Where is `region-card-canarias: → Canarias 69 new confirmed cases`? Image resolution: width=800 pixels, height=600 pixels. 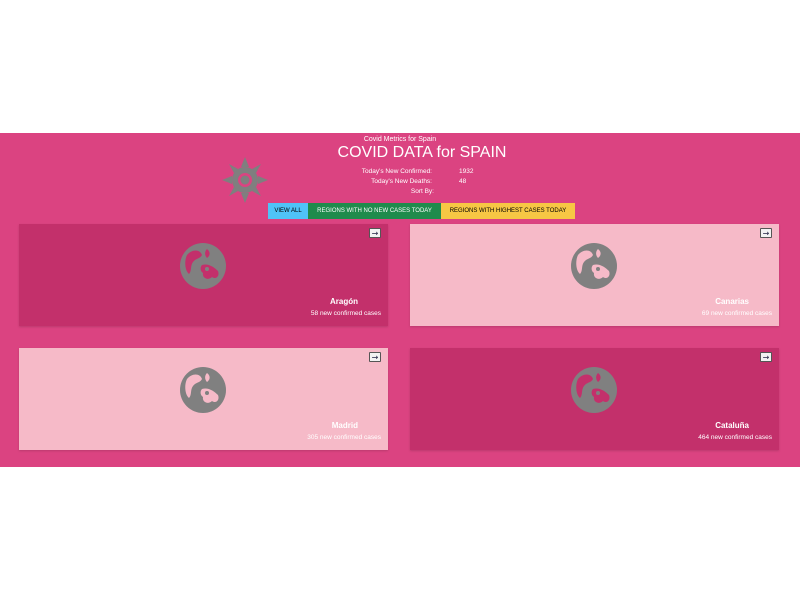
region-card-canarias: → Canarias 69 new confirmed cases is located at coordinates (594, 275).